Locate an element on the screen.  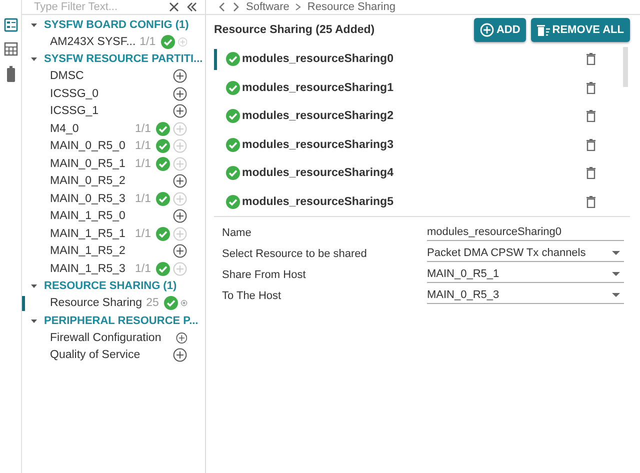
tree-item: MAIN_0_R5_0 1/1 is located at coordinates (113, 146).